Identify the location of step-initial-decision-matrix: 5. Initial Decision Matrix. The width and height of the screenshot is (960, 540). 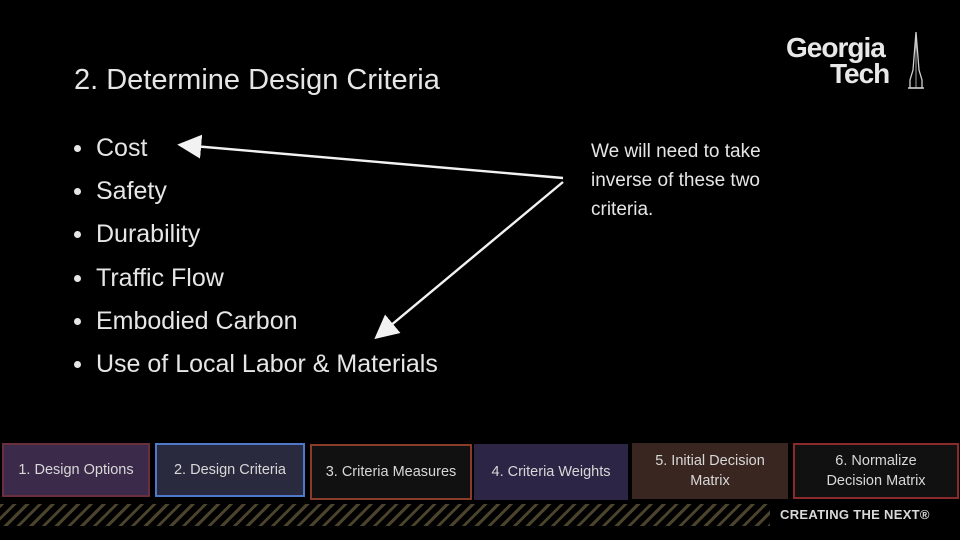
(710, 471).